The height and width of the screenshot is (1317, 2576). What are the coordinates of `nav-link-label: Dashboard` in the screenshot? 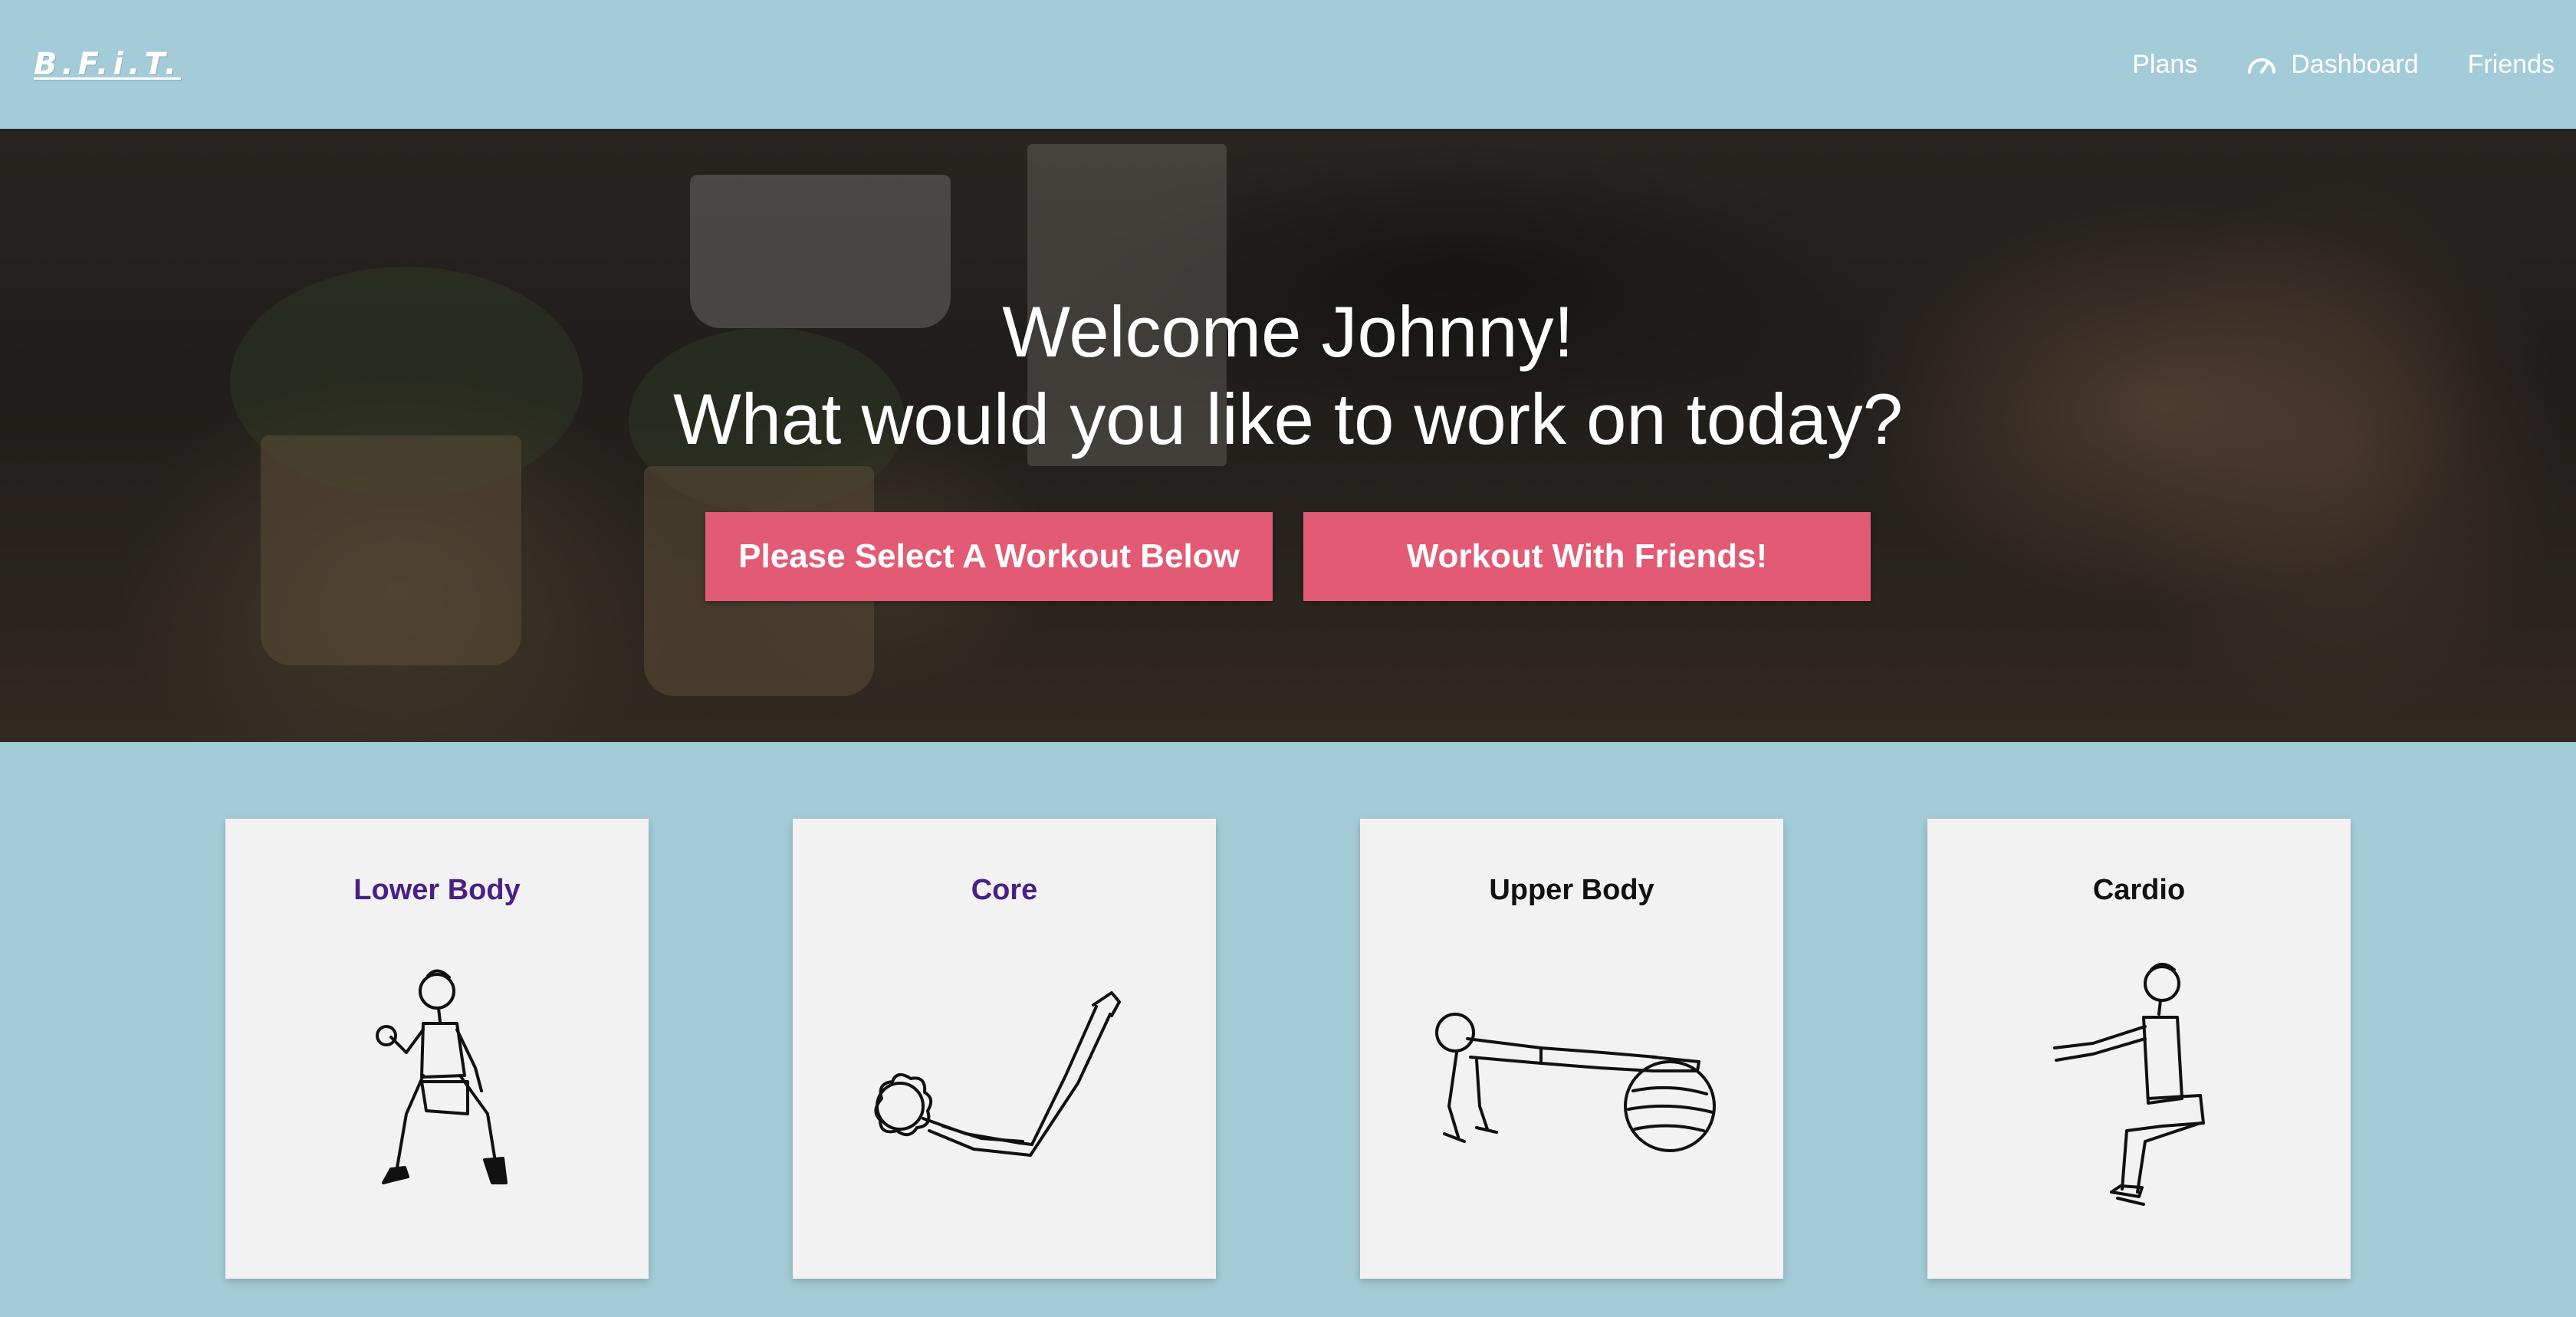 It's located at (2355, 64).